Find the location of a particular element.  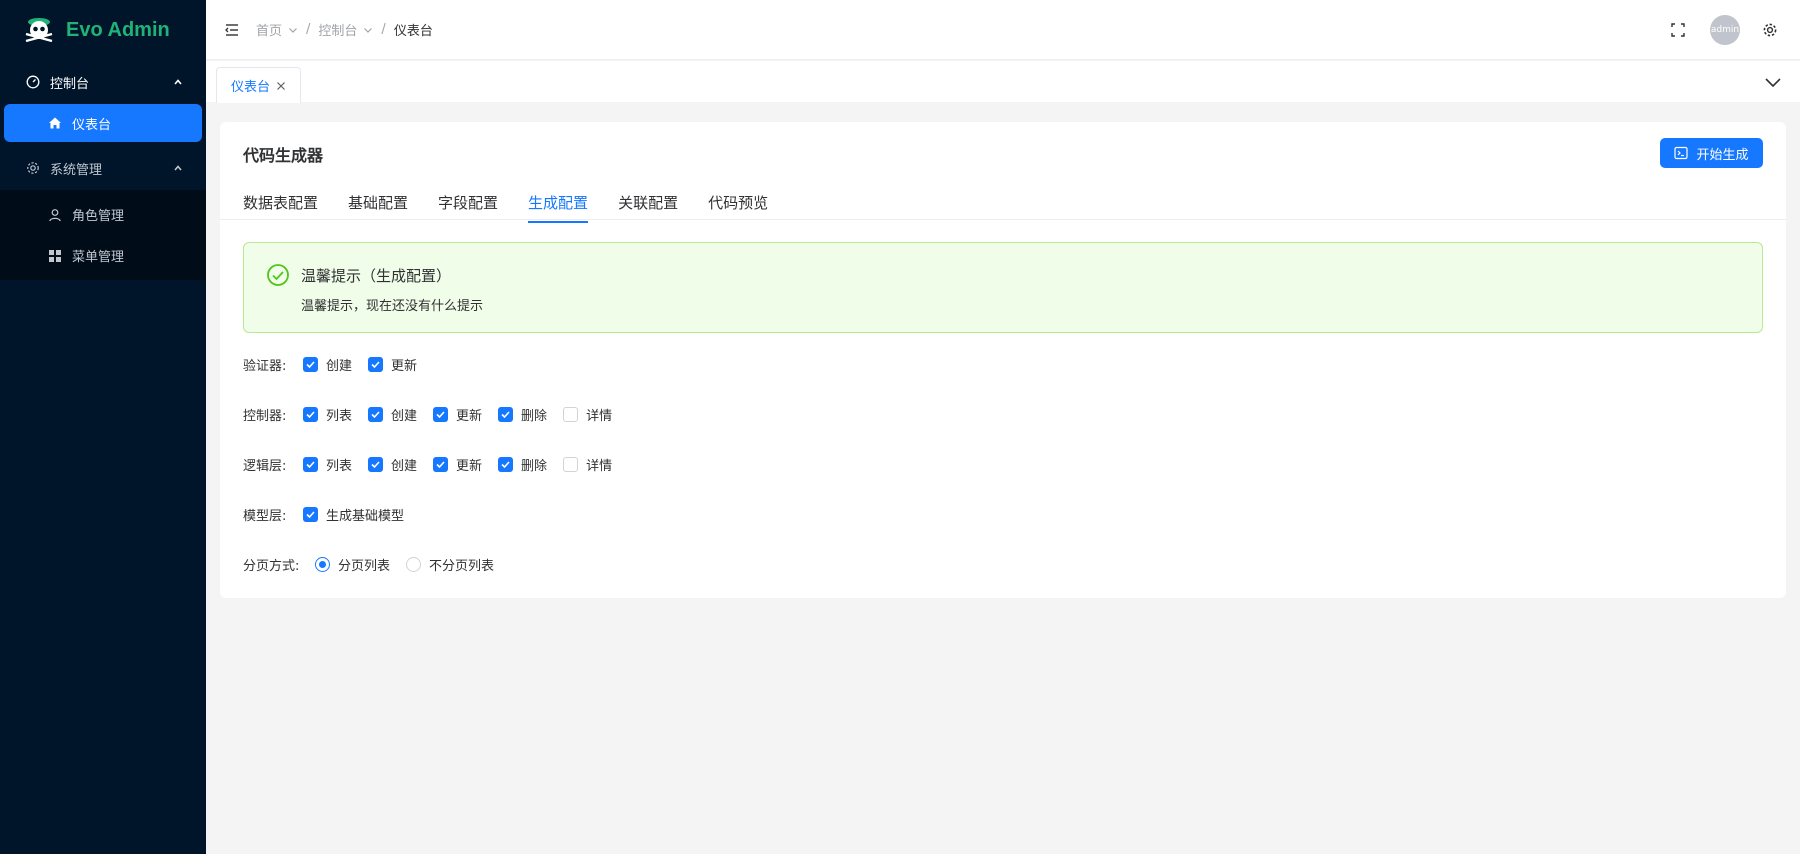

tabs-divider is located at coordinates (1003, 219).